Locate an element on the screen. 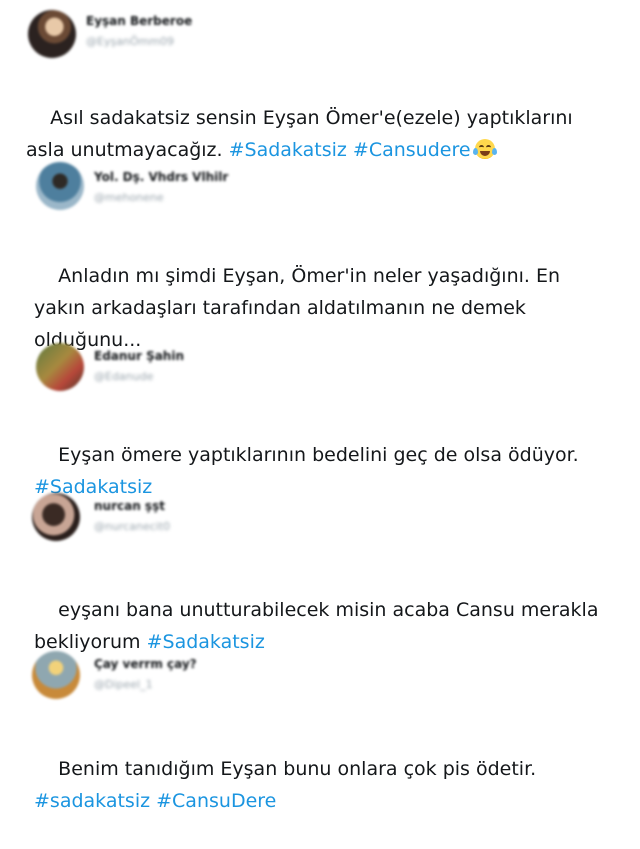 This screenshot has width=640, height=849. display-name: Eyşan Berberoe is located at coordinates (139, 21).